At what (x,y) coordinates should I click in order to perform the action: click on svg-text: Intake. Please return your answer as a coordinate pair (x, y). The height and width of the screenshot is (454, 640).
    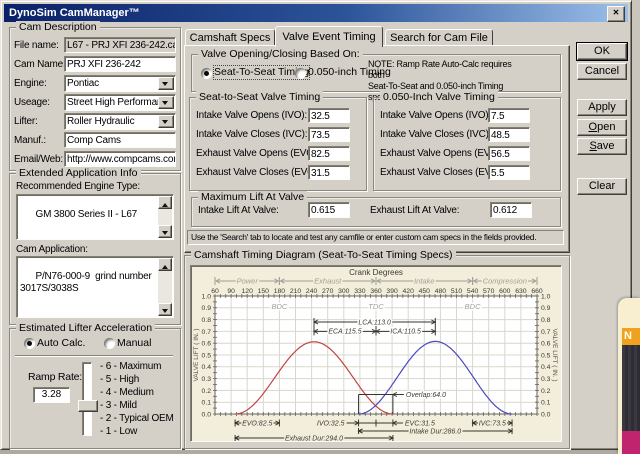
    Looking at the image, I should click on (424, 281).